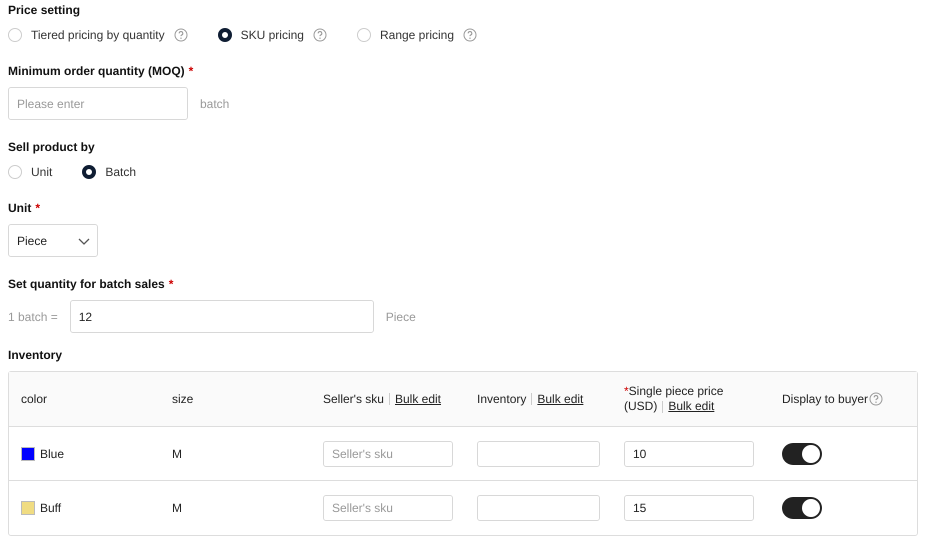 Image resolution: width=925 pixels, height=541 pixels. What do you see at coordinates (98, 35) in the screenshot?
I see `radio-label: Tiered pricing by quantity` at bounding box center [98, 35].